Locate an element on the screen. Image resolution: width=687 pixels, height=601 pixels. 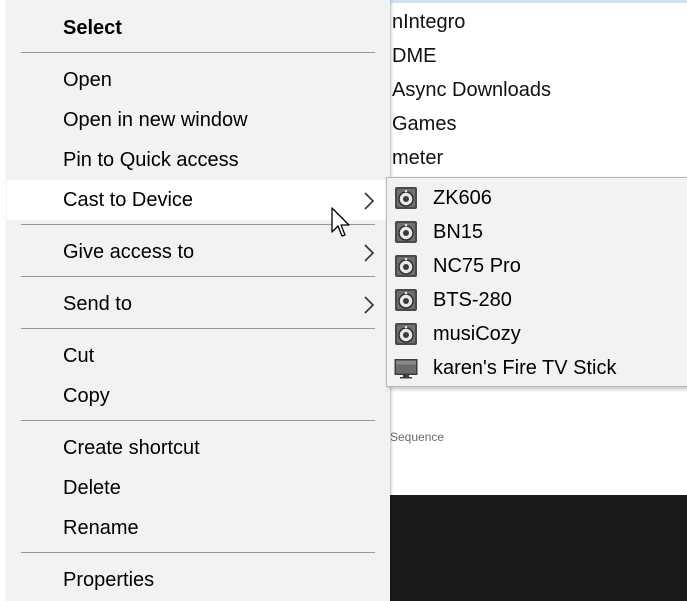
menu-item-label: Copy is located at coordinates (86, 396).